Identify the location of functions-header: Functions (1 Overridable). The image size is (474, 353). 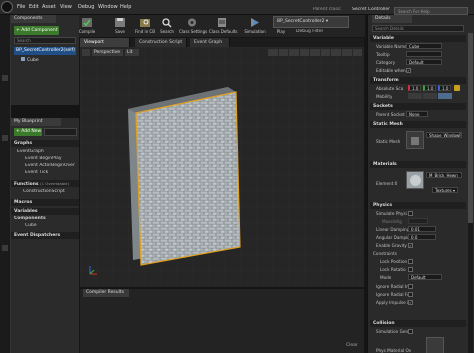
(45, 183).